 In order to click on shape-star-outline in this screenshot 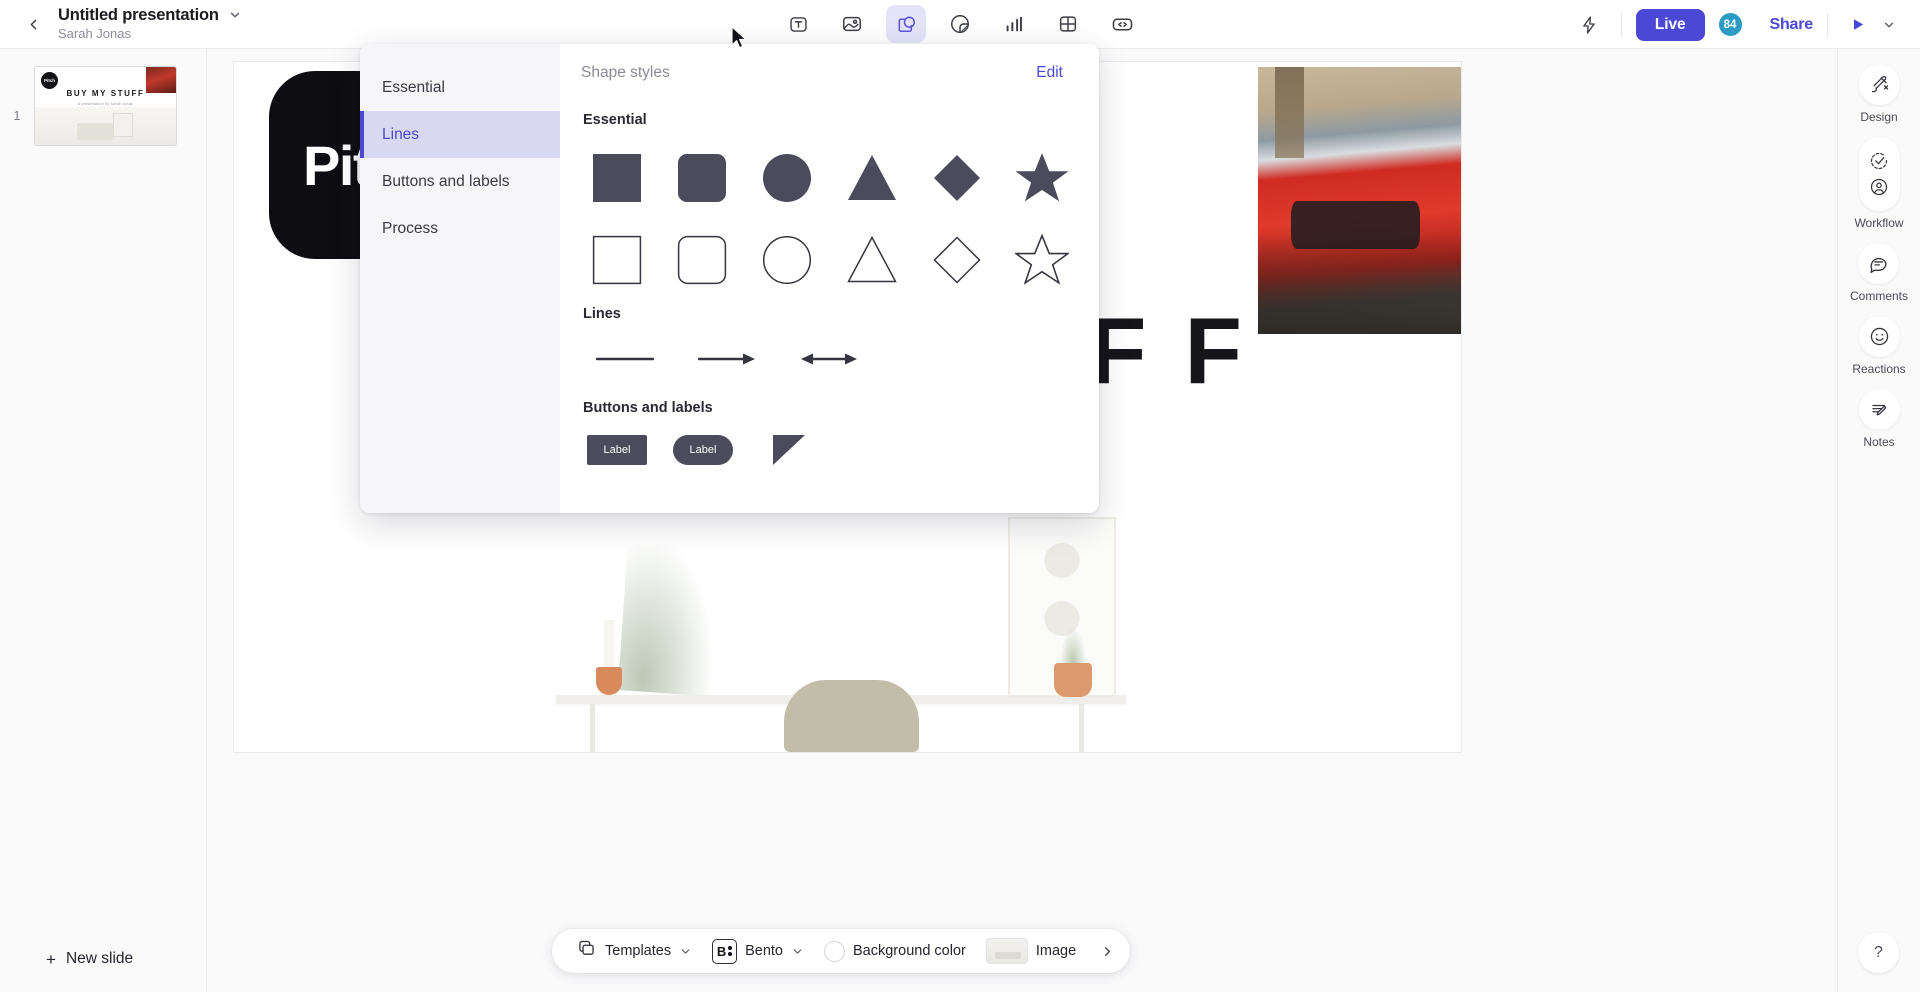, I will do `click(1042, 260)`.